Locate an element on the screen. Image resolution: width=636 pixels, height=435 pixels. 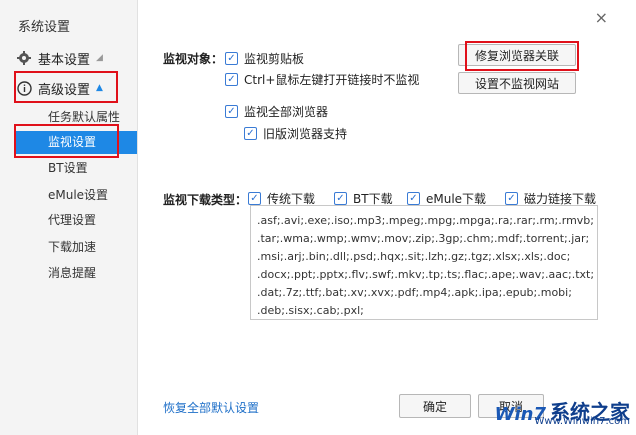
sidebar-item-bt: BT设置 is located at coordinates (68, 167).